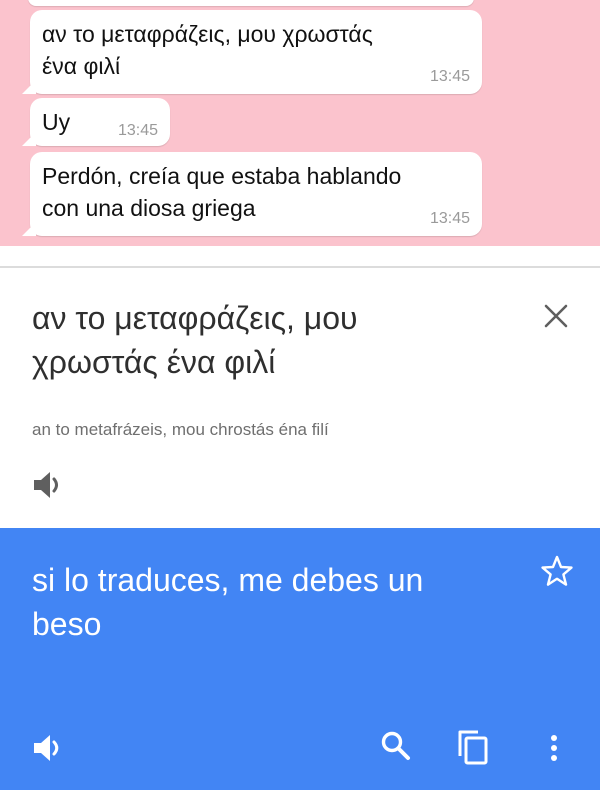 Image resolution: width=600 pixels, height=799 pixels. Describe the element at coordinates (300, 267) in the screenshot. I see `section-divider` at that location.